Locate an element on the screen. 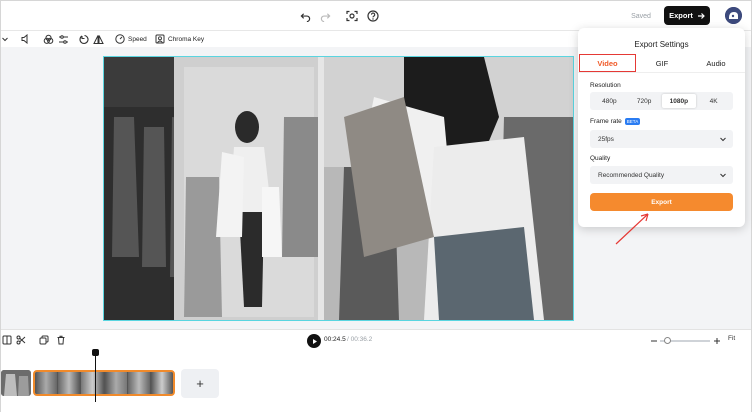 This screenshot has height=412, width=752. help-icon is located at coordinates (373, 16).